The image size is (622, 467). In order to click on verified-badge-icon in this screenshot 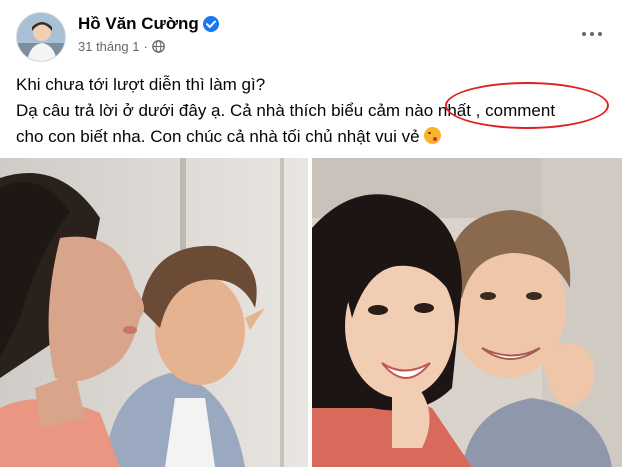, I will do `click(211, 24)`.